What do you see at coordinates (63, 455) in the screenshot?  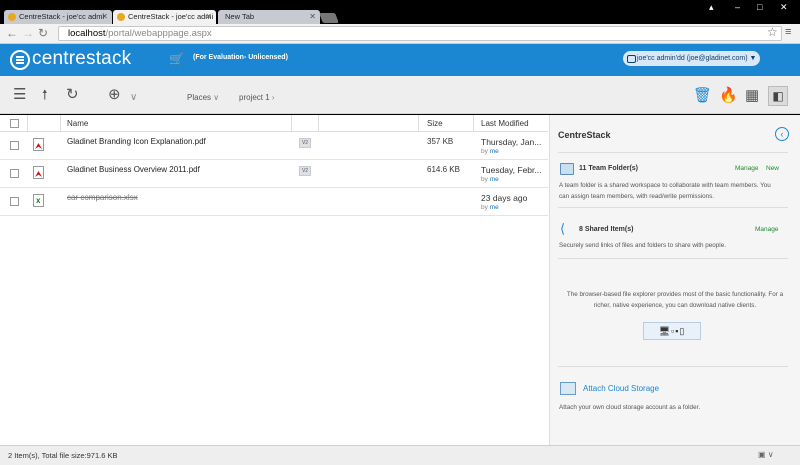 I see `status-text: 2 Item(s), Total file size:971.6 KB` at bounding box center [63, 455].